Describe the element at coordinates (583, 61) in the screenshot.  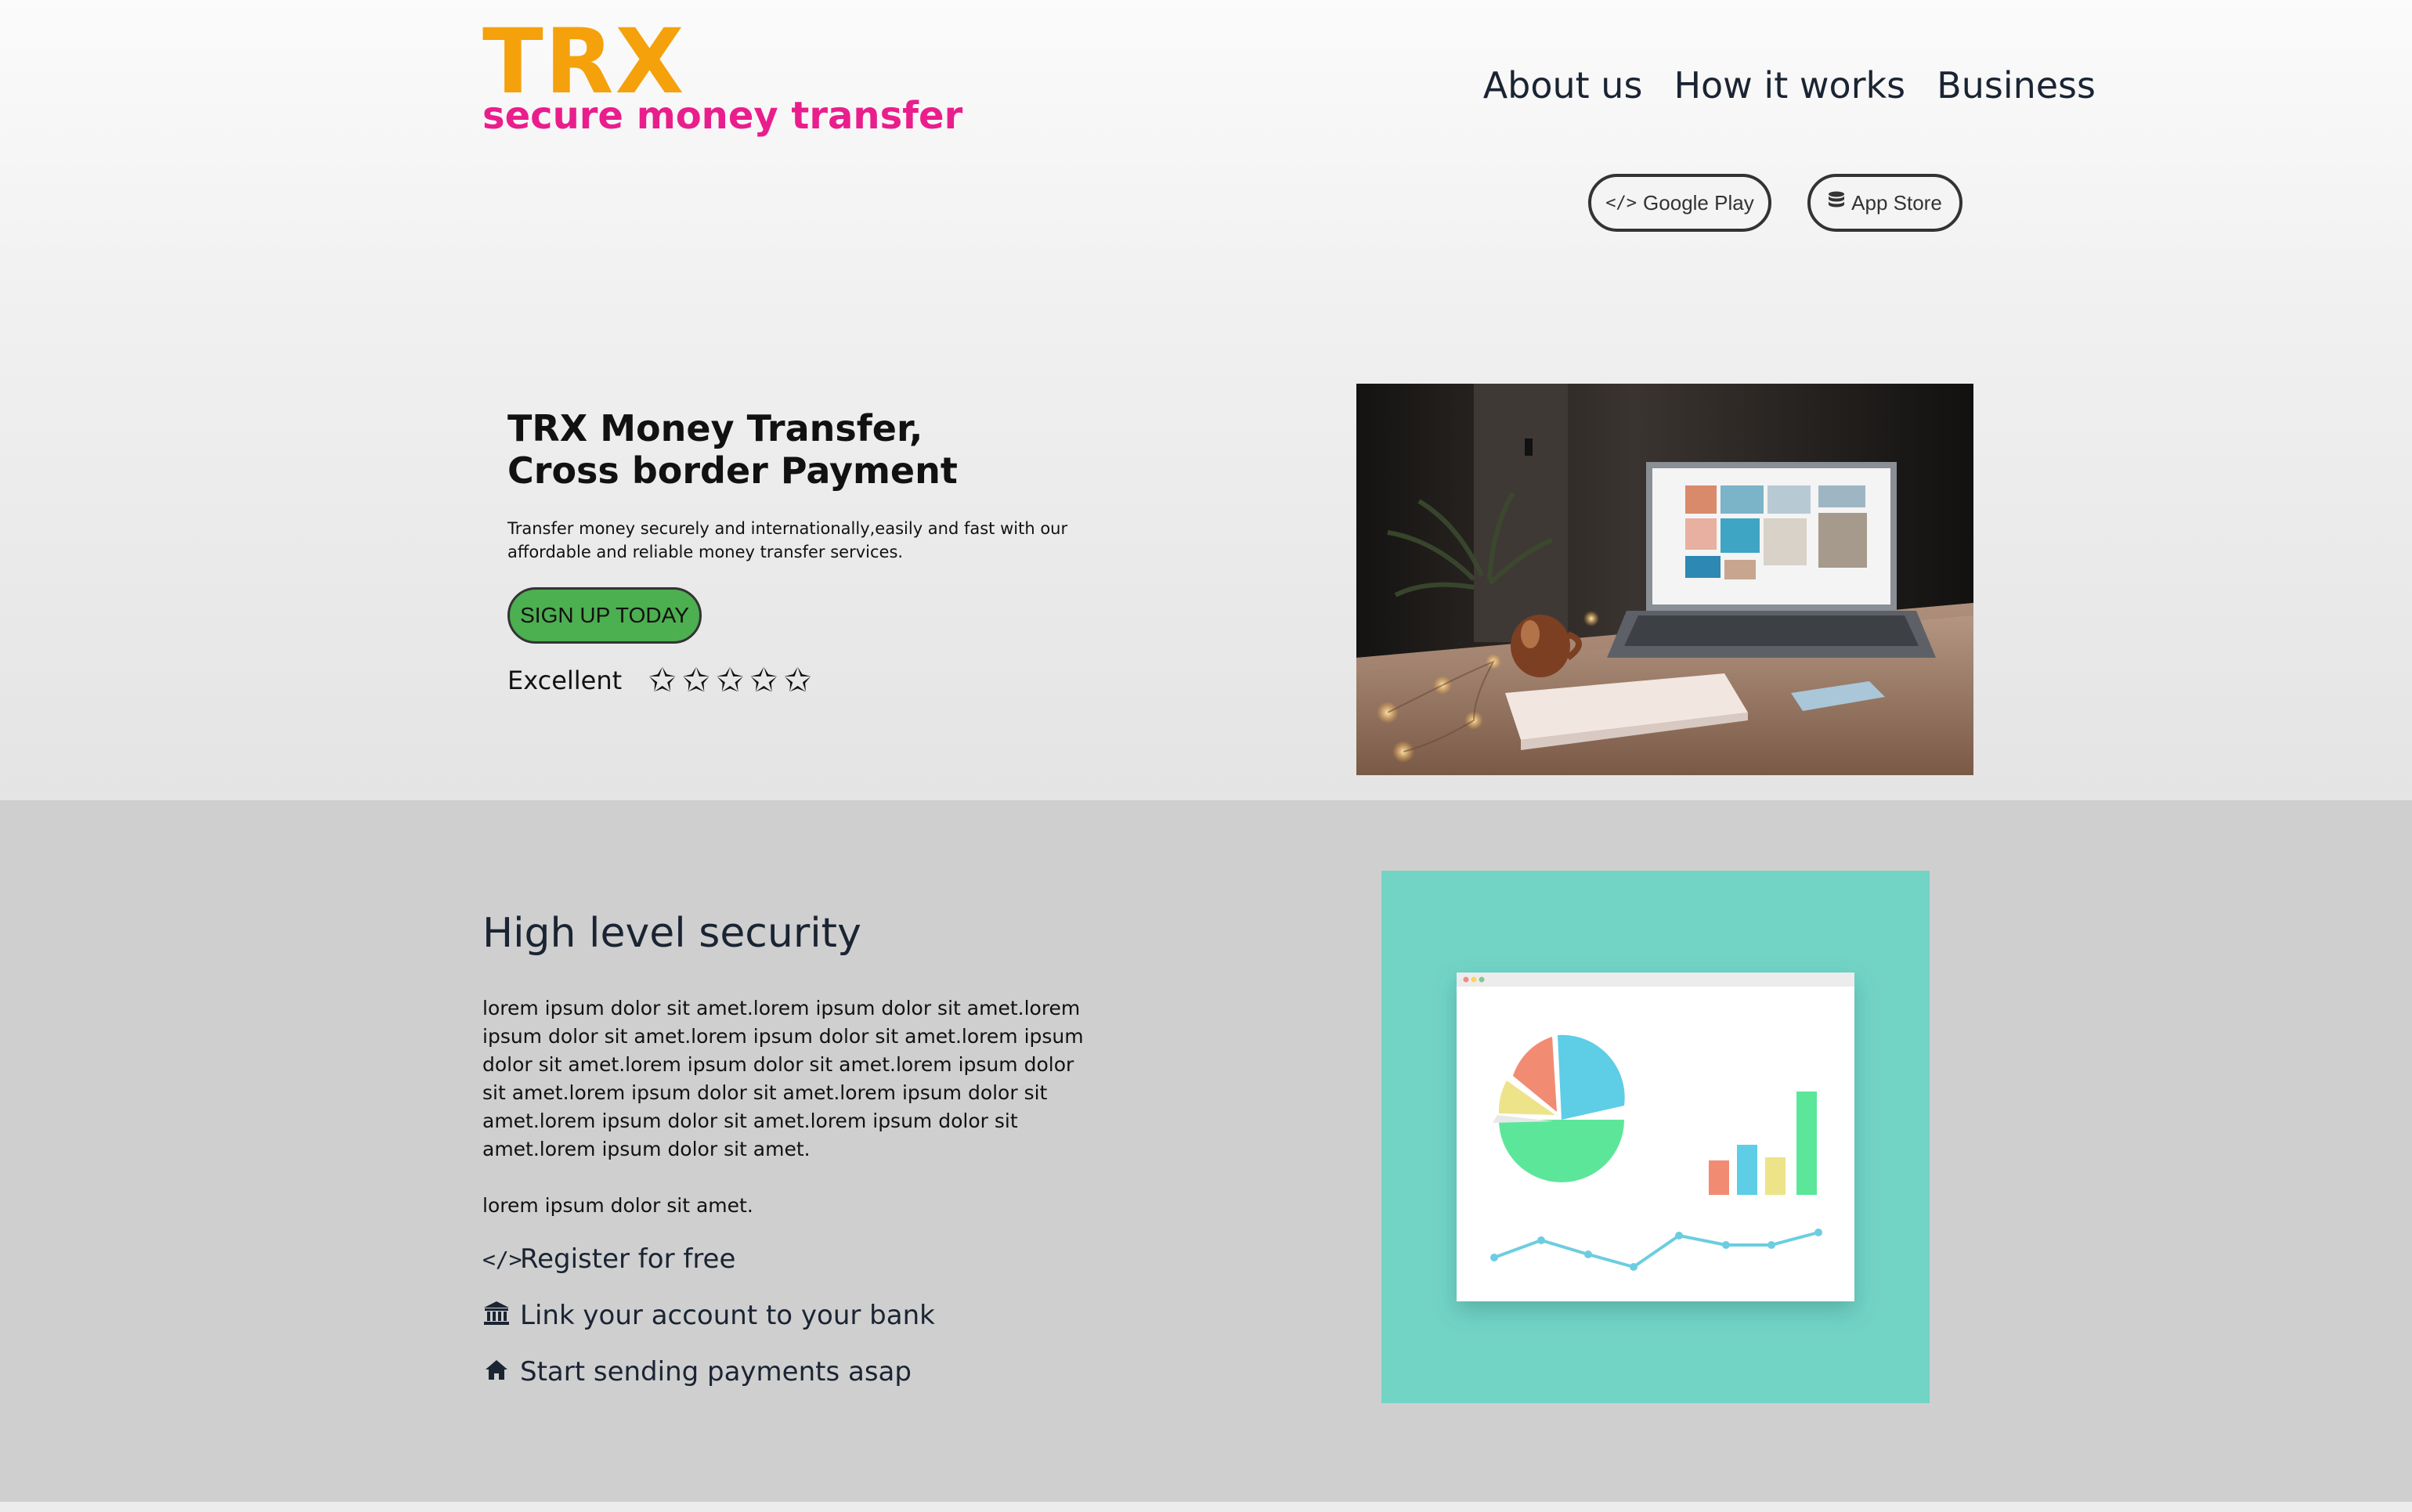
I see `logo-title: TRX` at that location.